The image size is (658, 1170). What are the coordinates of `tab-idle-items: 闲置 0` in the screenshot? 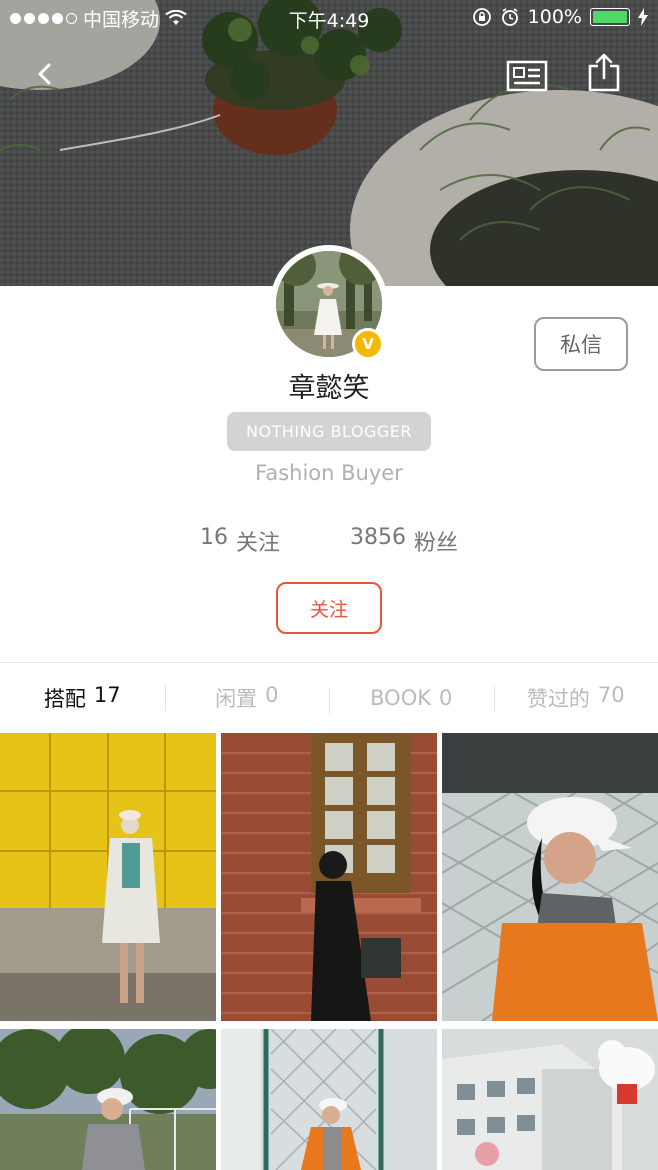 It's located at (247, 698).